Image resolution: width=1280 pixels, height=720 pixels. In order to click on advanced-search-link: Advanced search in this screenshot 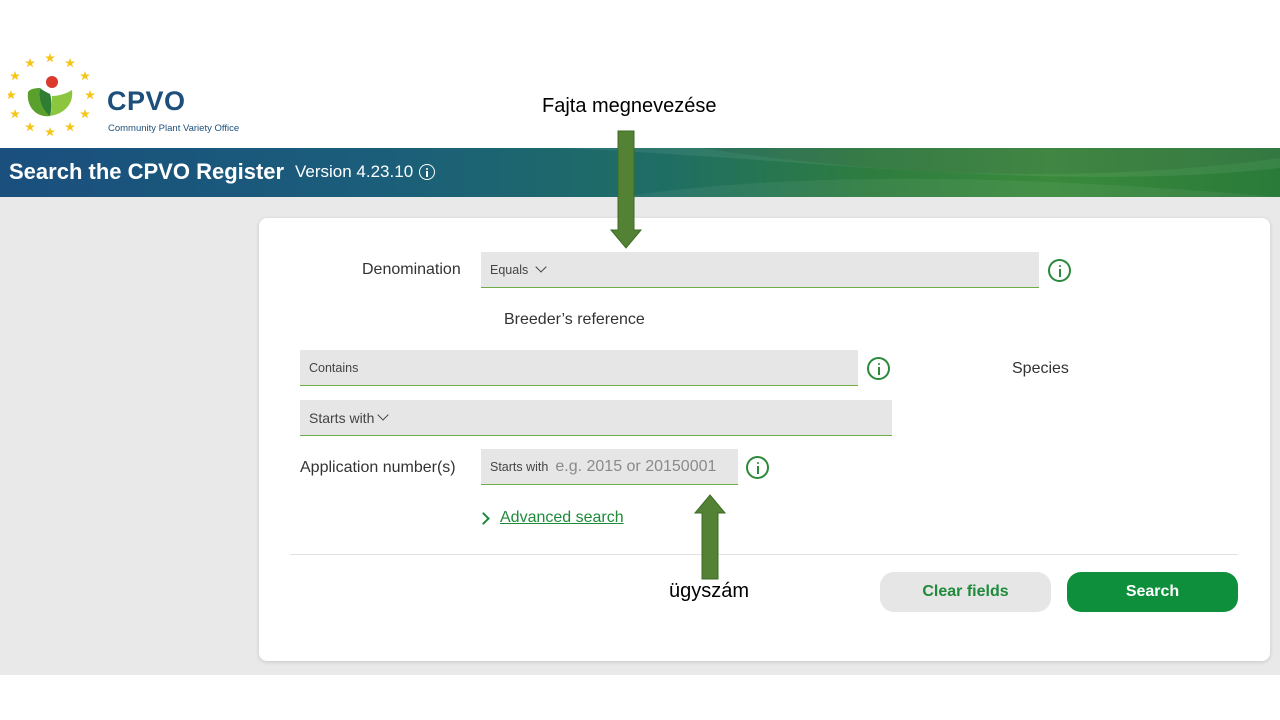, I will do `click(550, 518)`.